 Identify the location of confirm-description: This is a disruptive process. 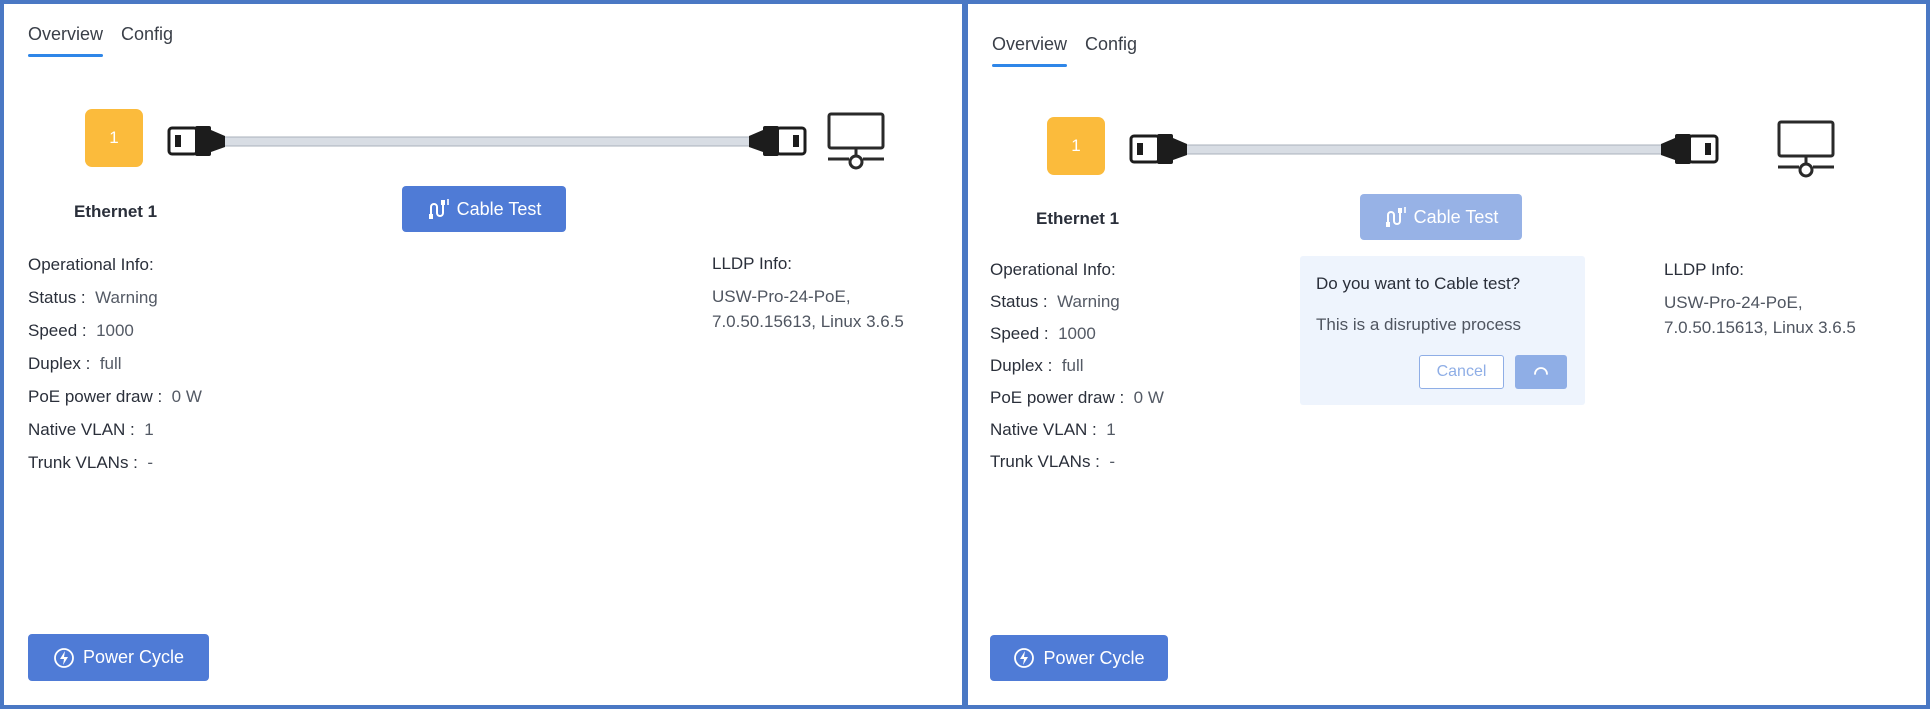
(1419, 324).